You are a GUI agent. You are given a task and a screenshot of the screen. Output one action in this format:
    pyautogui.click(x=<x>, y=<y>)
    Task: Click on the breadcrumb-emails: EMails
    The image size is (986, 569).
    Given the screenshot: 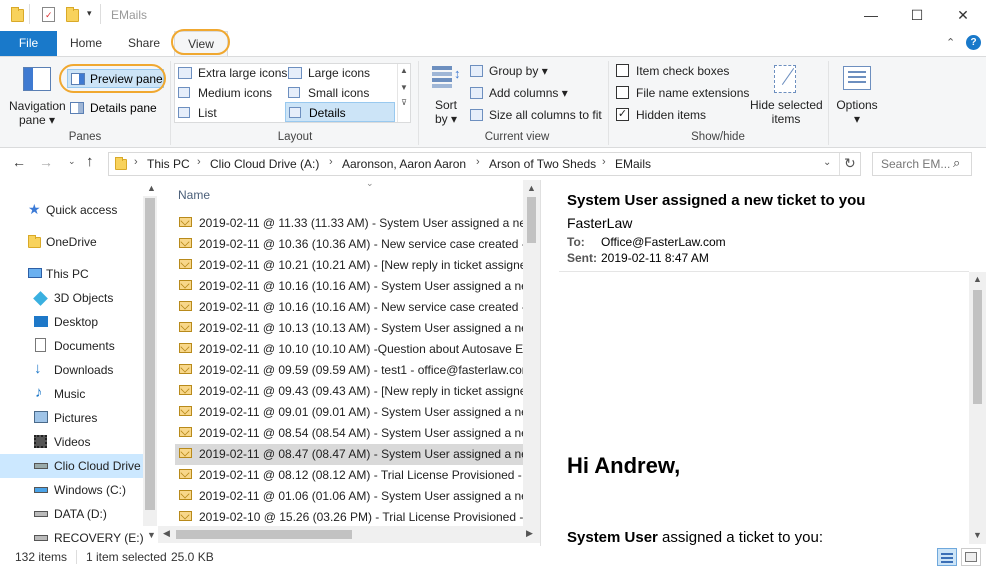 What is the action you would take?
    pyautogui.click(x=633, y=164)
    